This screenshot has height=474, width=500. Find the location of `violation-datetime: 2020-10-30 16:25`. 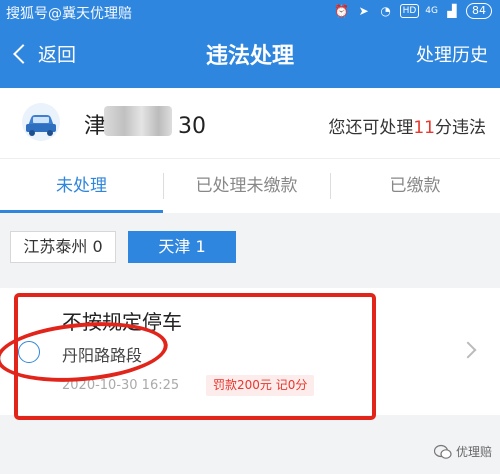

violation-datetime: 2020-10-30 16:25 is located at coordinates (121, 385).